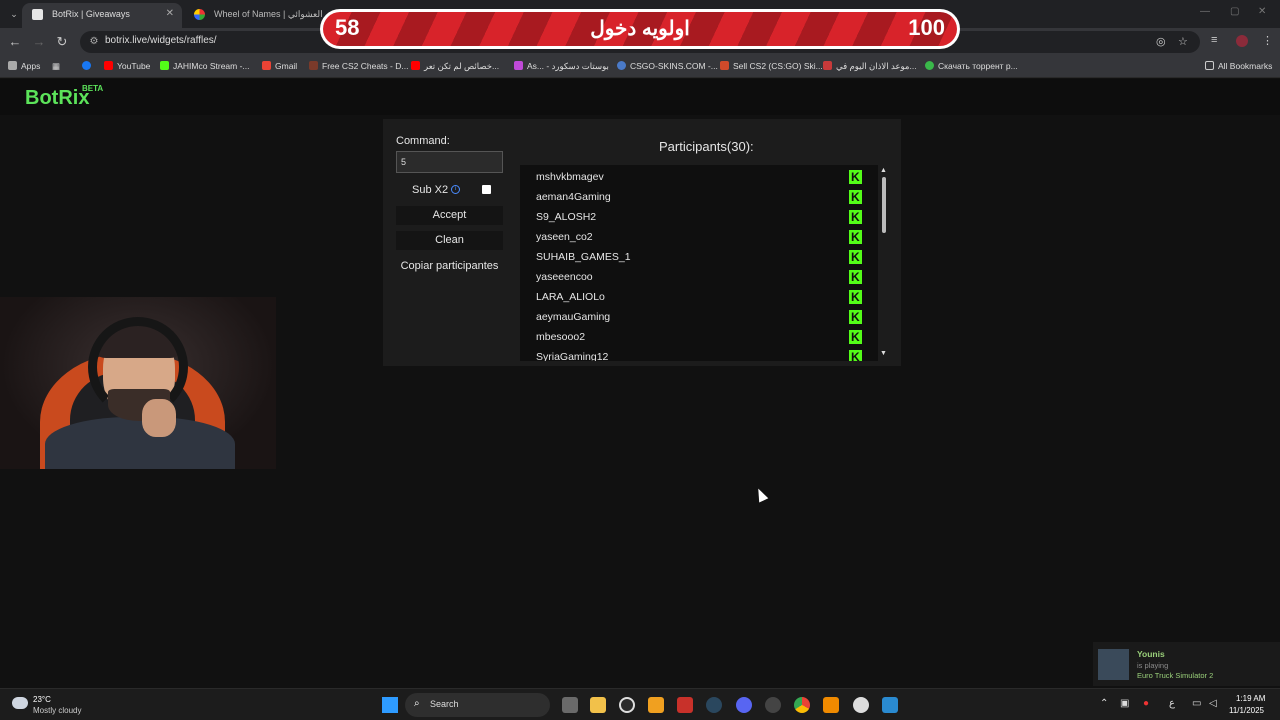 The height and width of the screenshot is (720, 1280). What do you see at coordinates (1172, 703) in the screenshot?
I see `language-indicator: ع` at bounding box center [1172, 703].